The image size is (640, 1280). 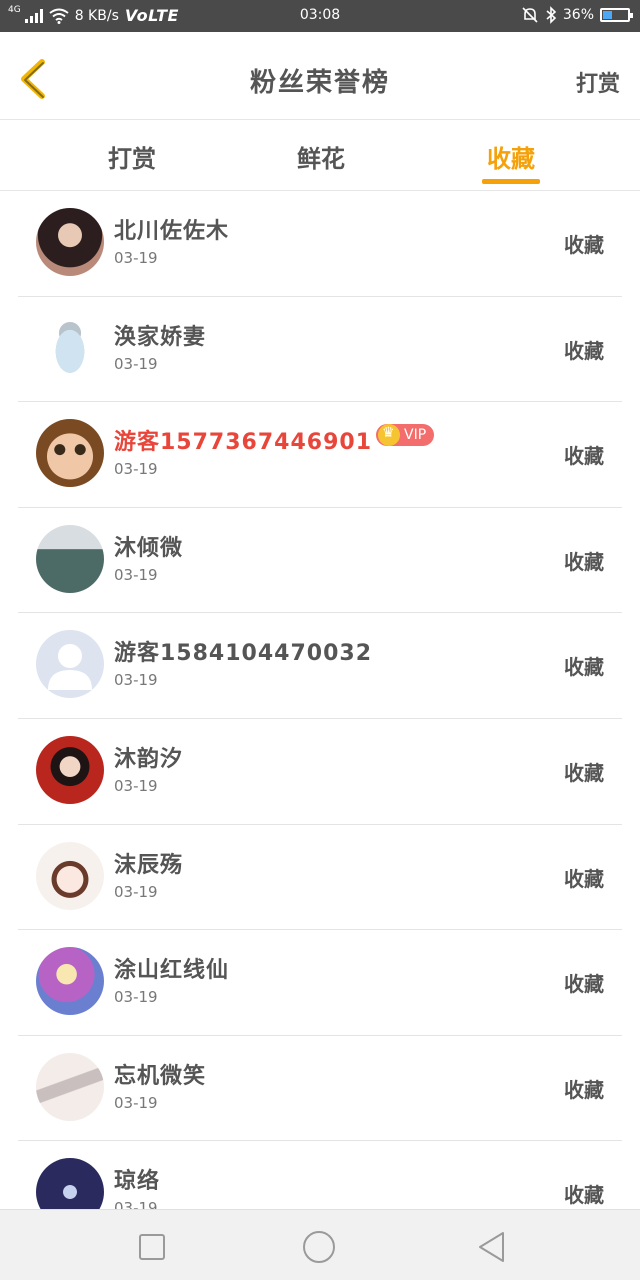 What do you see at coordinates (319, 83) in the screenshot?
I see `page-title: 粉丝荣誉榜` at bounding box center [319, 83].